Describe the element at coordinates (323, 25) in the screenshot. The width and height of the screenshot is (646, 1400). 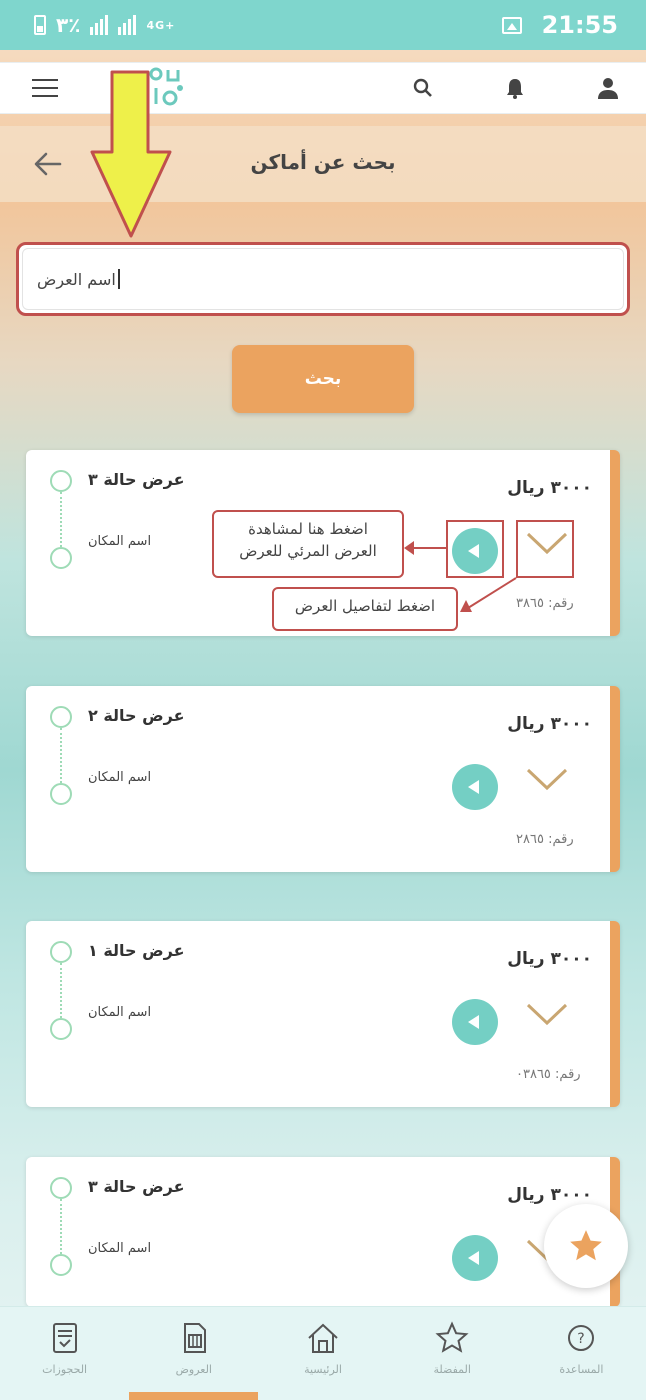
I see `status-bar: ٣٪ 4G+ 21:55` at that location.